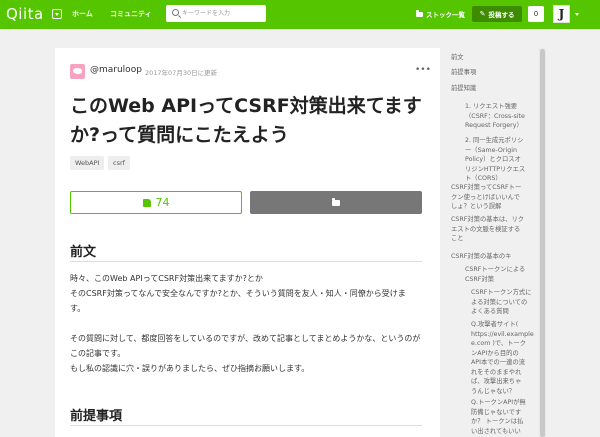  I want to click on toc-item: 前文, so click(495, 58).